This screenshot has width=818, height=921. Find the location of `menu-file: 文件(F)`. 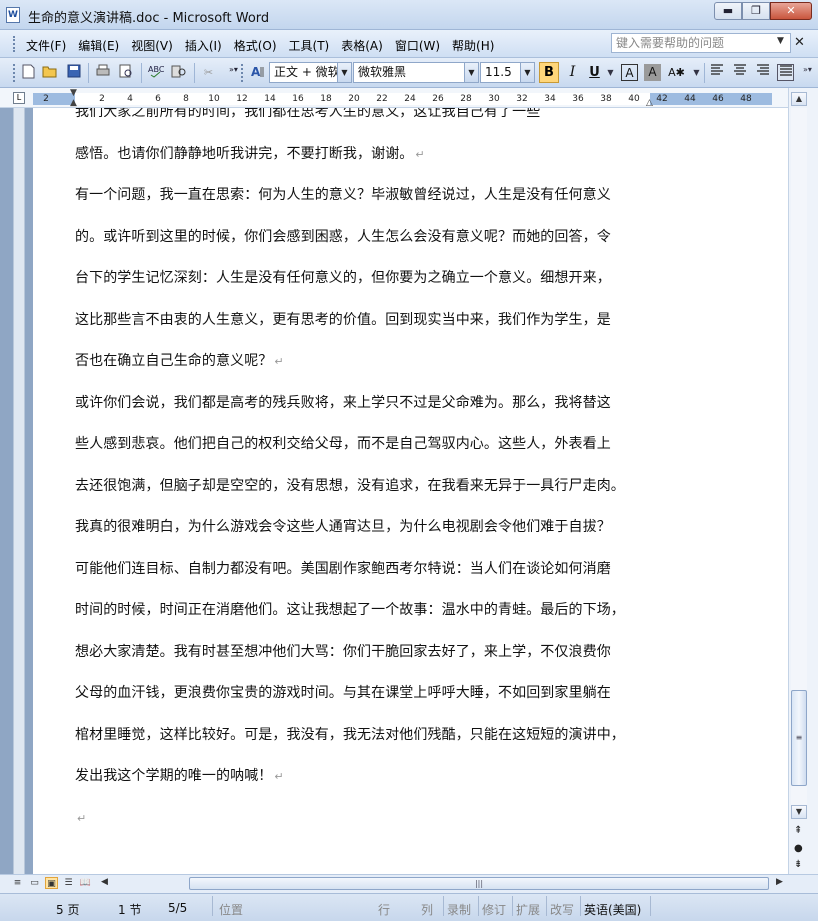

menu-file: 文件(F) is located at coordinates (46, 45).